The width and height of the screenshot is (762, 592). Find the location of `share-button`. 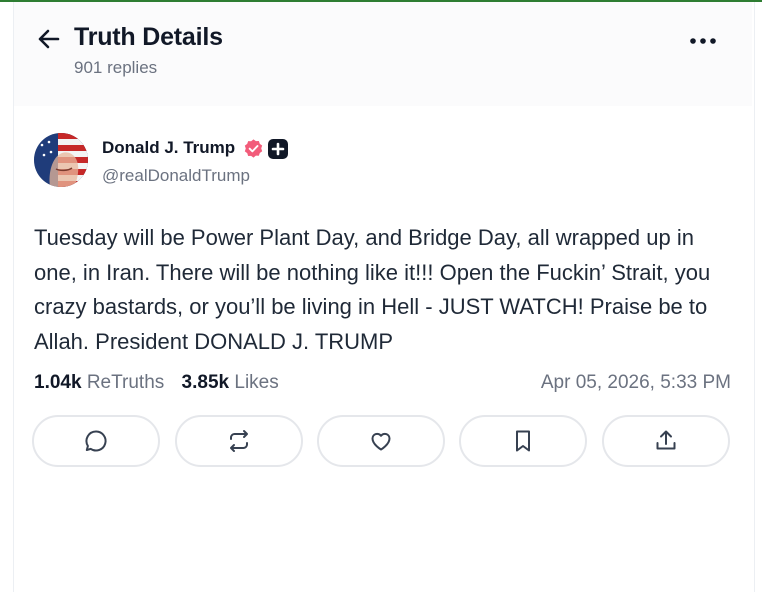

share-button is located at coordinates (666, 441).